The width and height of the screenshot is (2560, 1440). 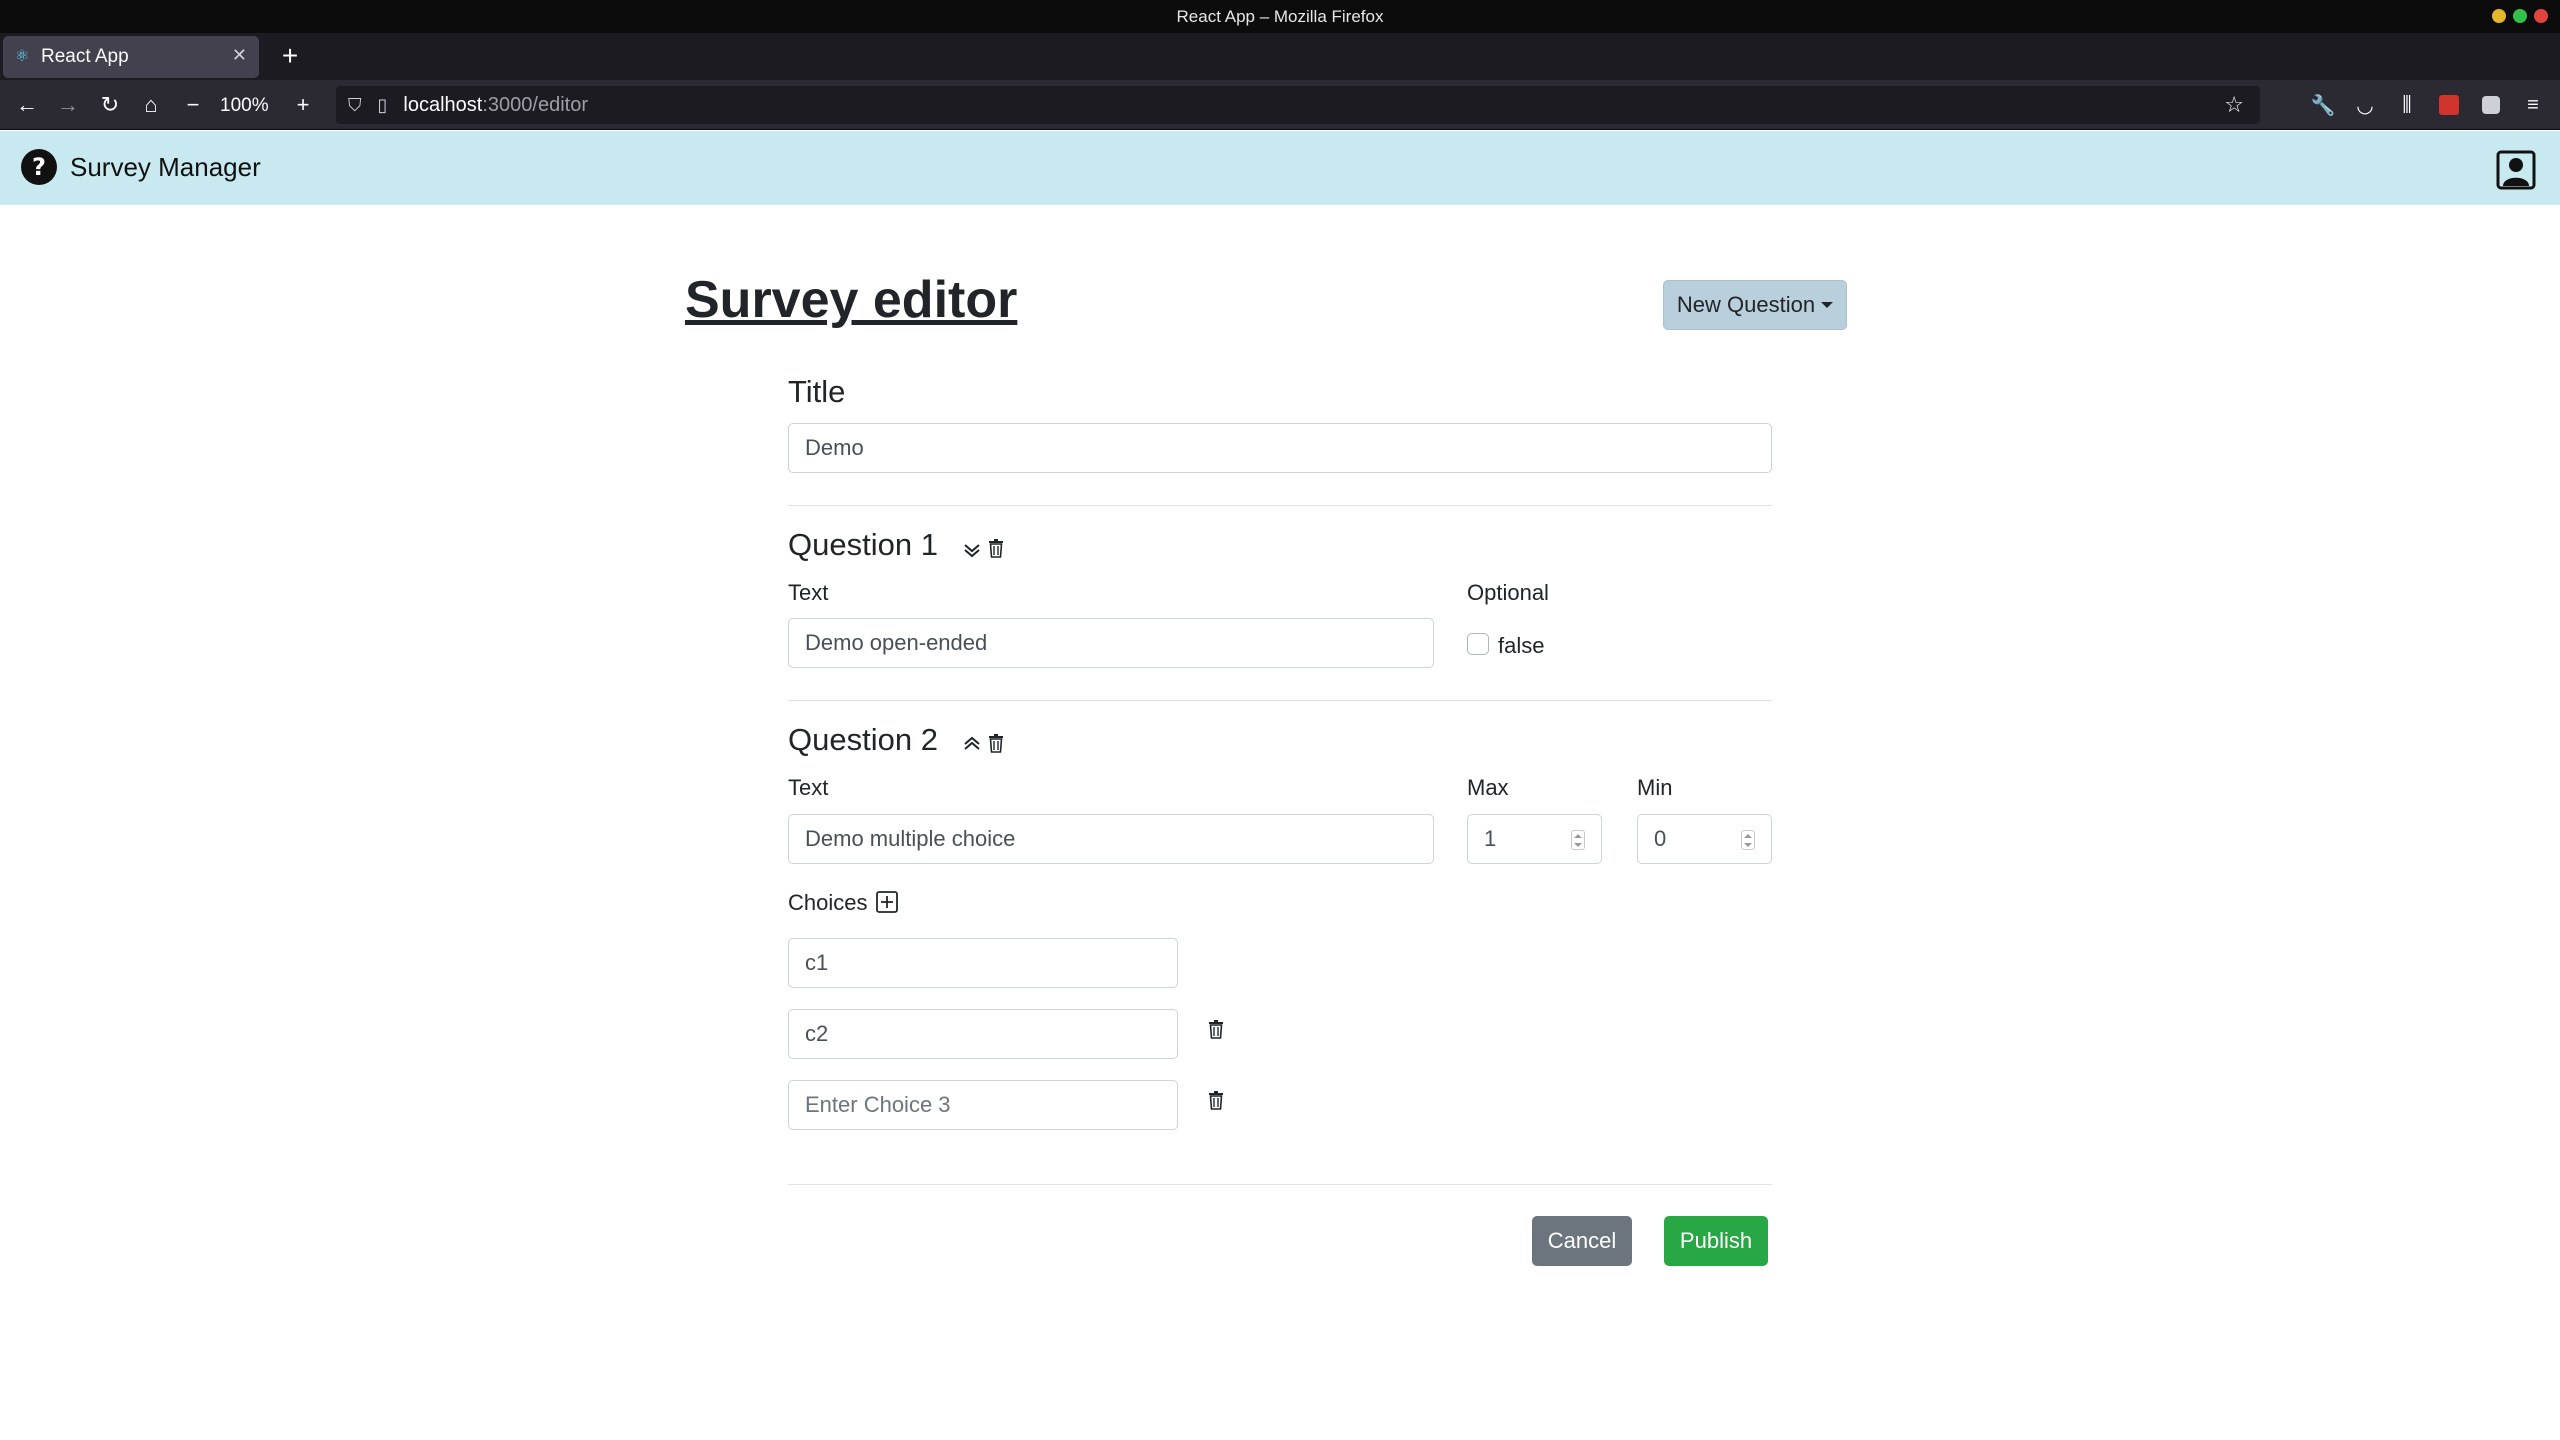 I want to click on choice-2-input, so click(x=983, y=1034).